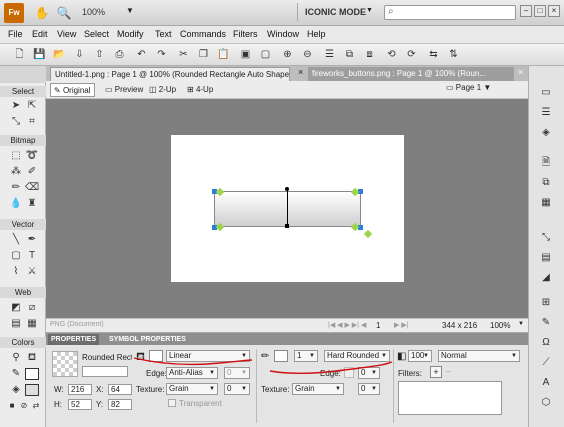 The width and height of the screenshot is (564, 427). I want to click on annotation-underline-fill, so click(193, 361).